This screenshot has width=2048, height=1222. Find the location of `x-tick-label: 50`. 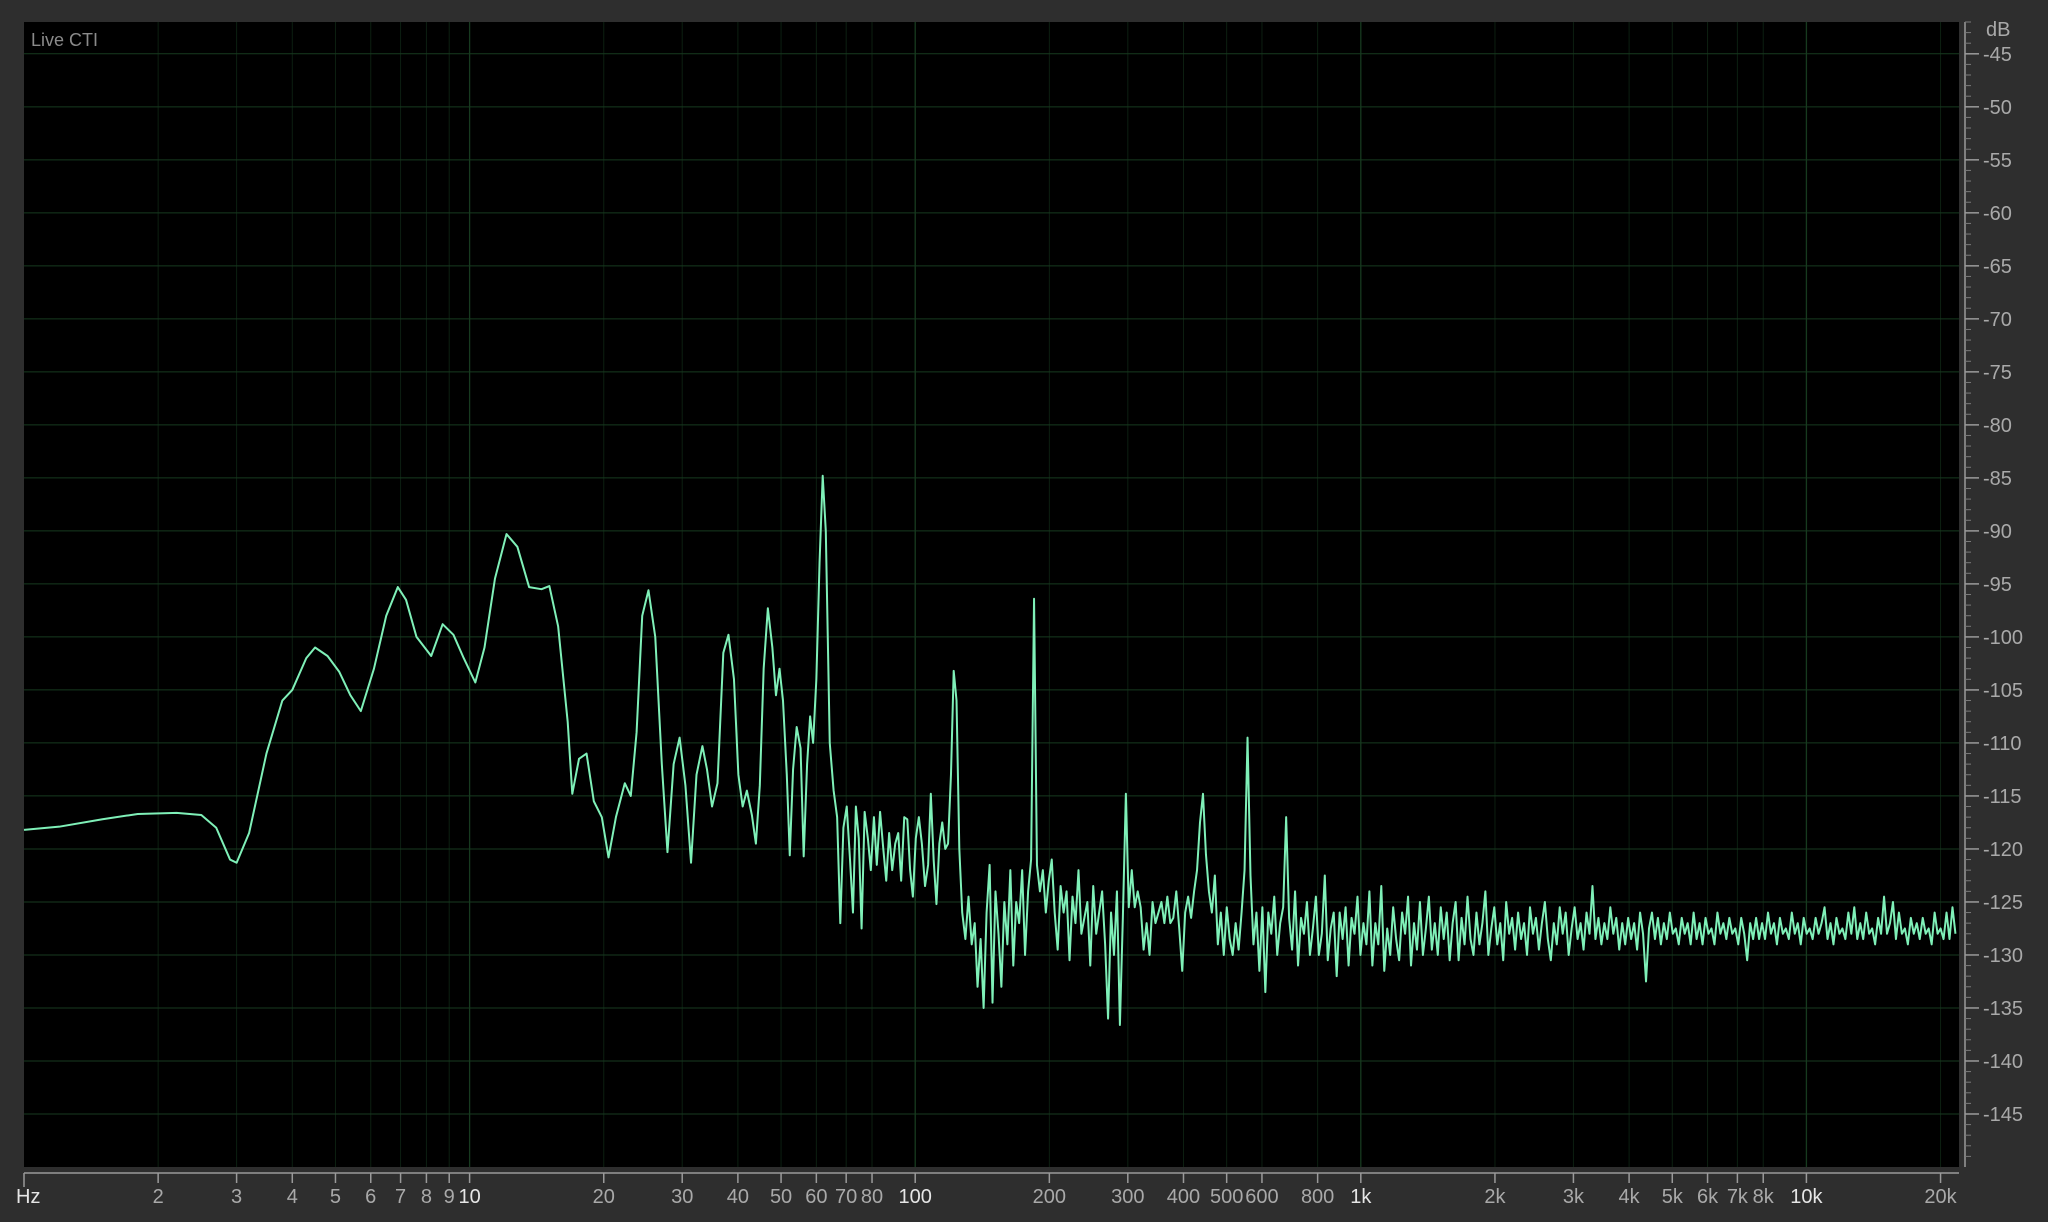

x-tick-label: 50 is located at coordinates (781, 1197).